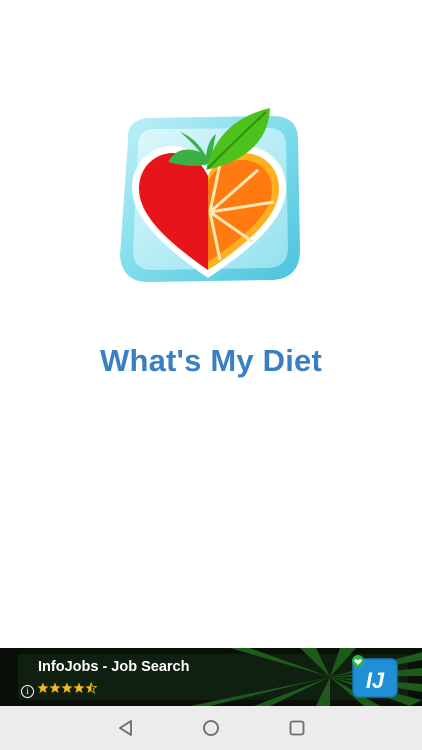 The width and height of the screenshot is (422, 750). I want to click on ad-rating-stars, so click(67, 688).